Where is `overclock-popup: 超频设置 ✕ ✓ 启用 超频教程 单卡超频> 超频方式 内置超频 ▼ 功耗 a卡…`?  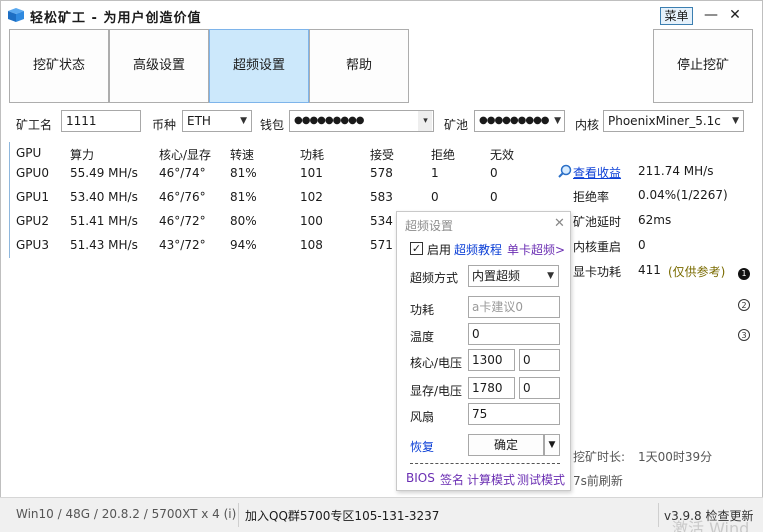
overclock-popup: 超频设置 ✕ ✓ 启用 超频教程 单卡超频> 超频方式 内置超频 ▼ 功耗 a卡… is located at coordinates (483, 351).